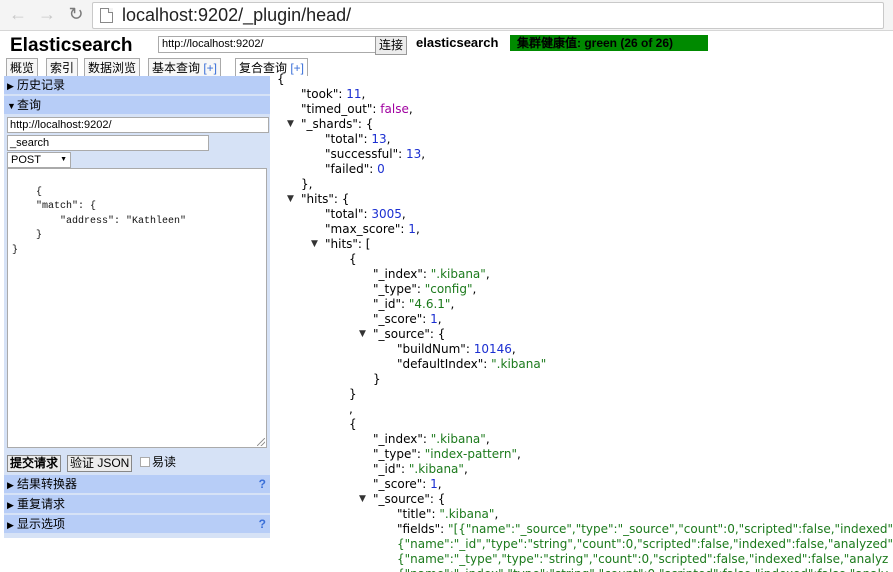  What do you see at coordinates (341, 109) in the screenshot?
I see `json-token: "timed_out":` at bounding box center [341, 109].